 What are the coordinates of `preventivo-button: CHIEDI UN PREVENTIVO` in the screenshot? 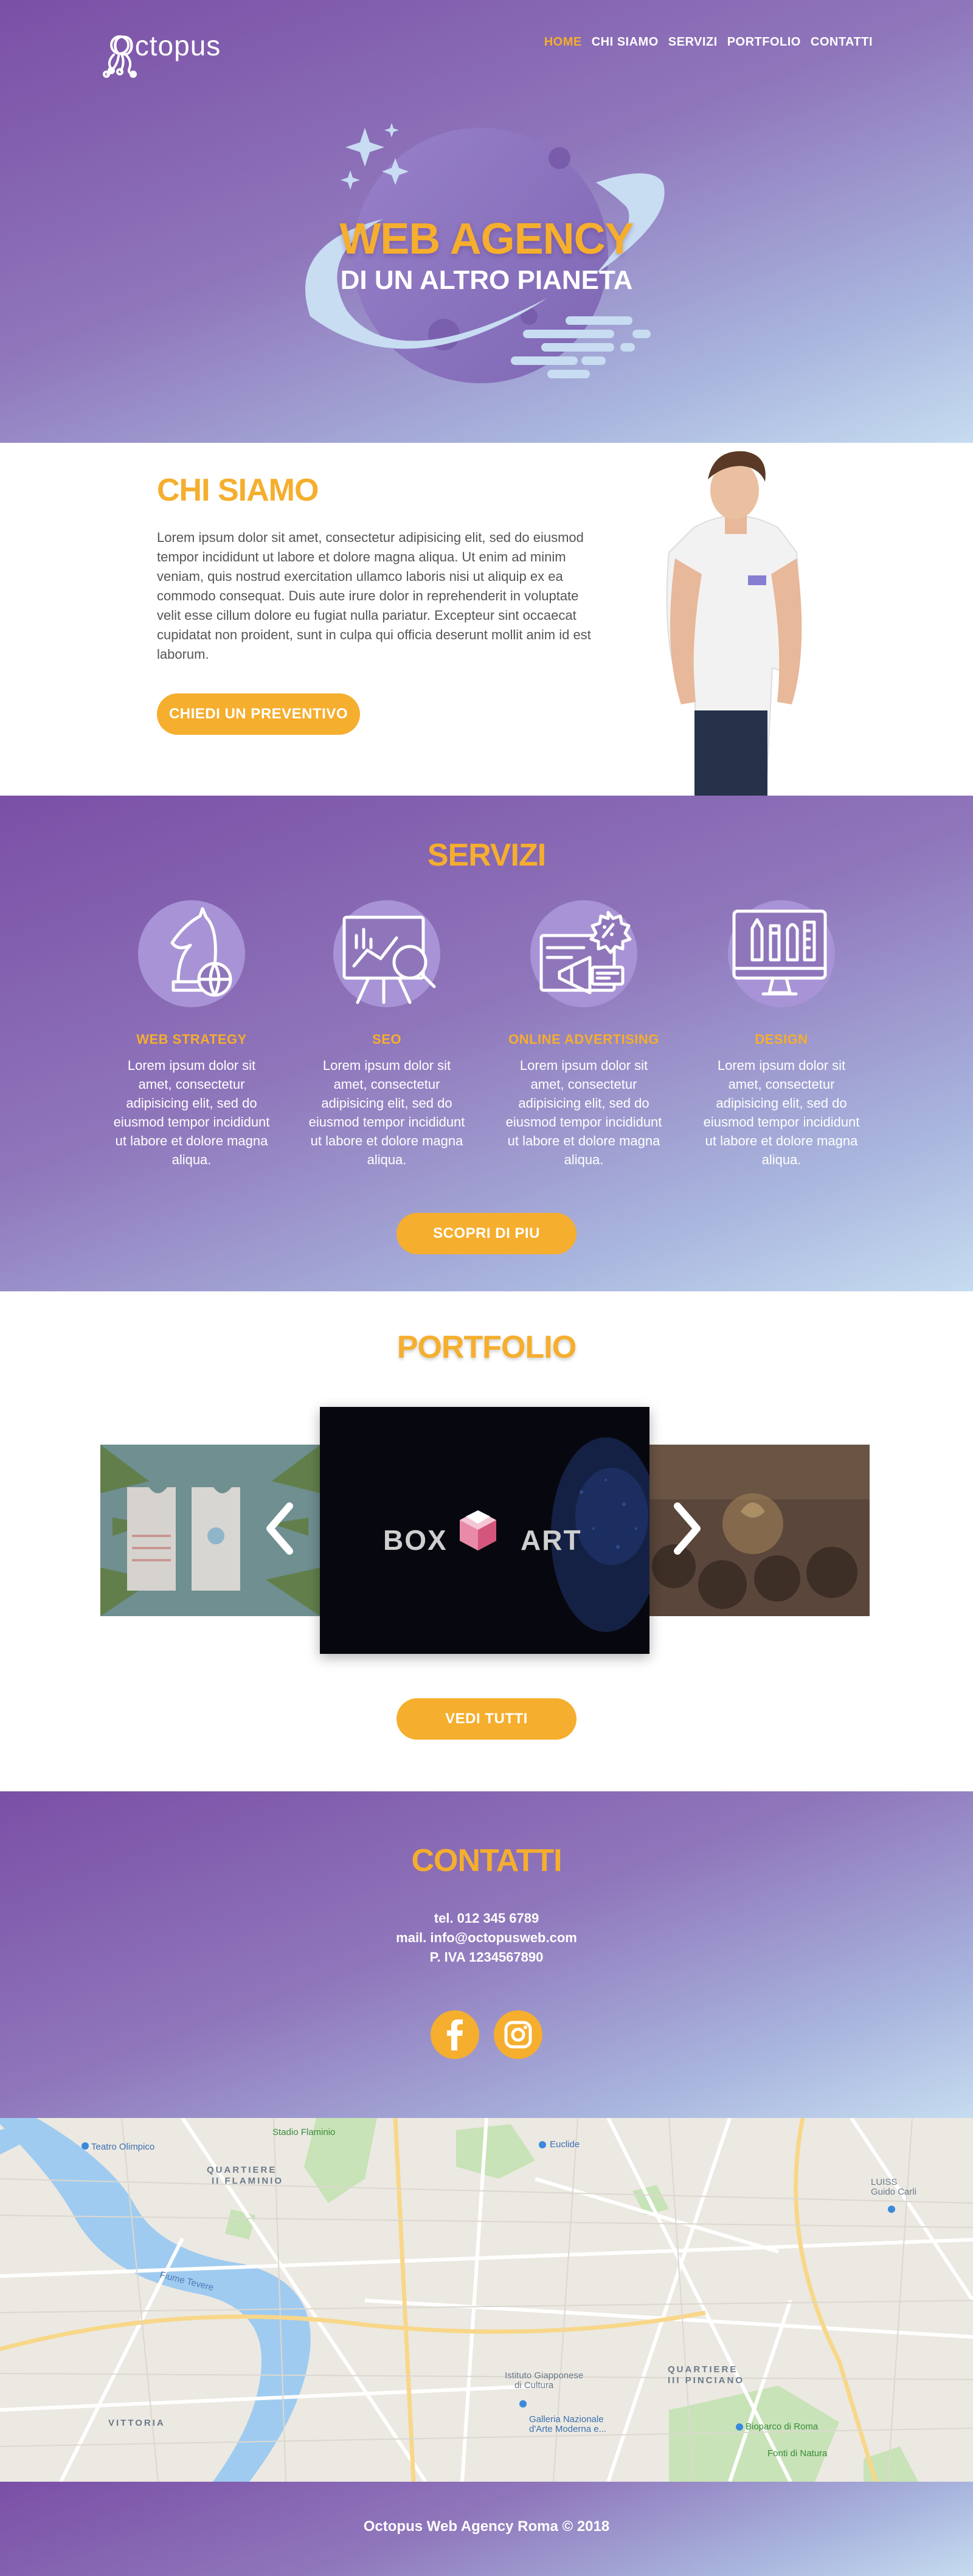 It's located at (258, 714).